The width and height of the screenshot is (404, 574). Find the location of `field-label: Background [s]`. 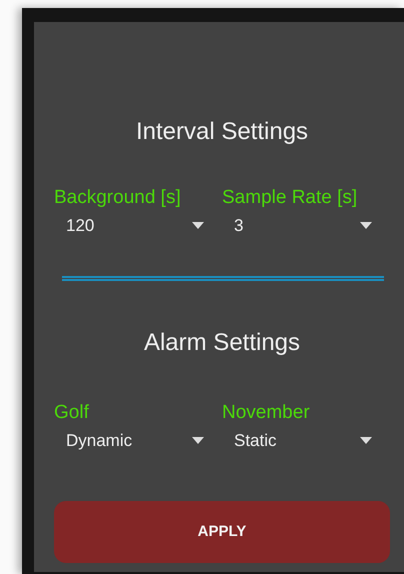

field-label: Background [s] is located at coordinates (118, 198).